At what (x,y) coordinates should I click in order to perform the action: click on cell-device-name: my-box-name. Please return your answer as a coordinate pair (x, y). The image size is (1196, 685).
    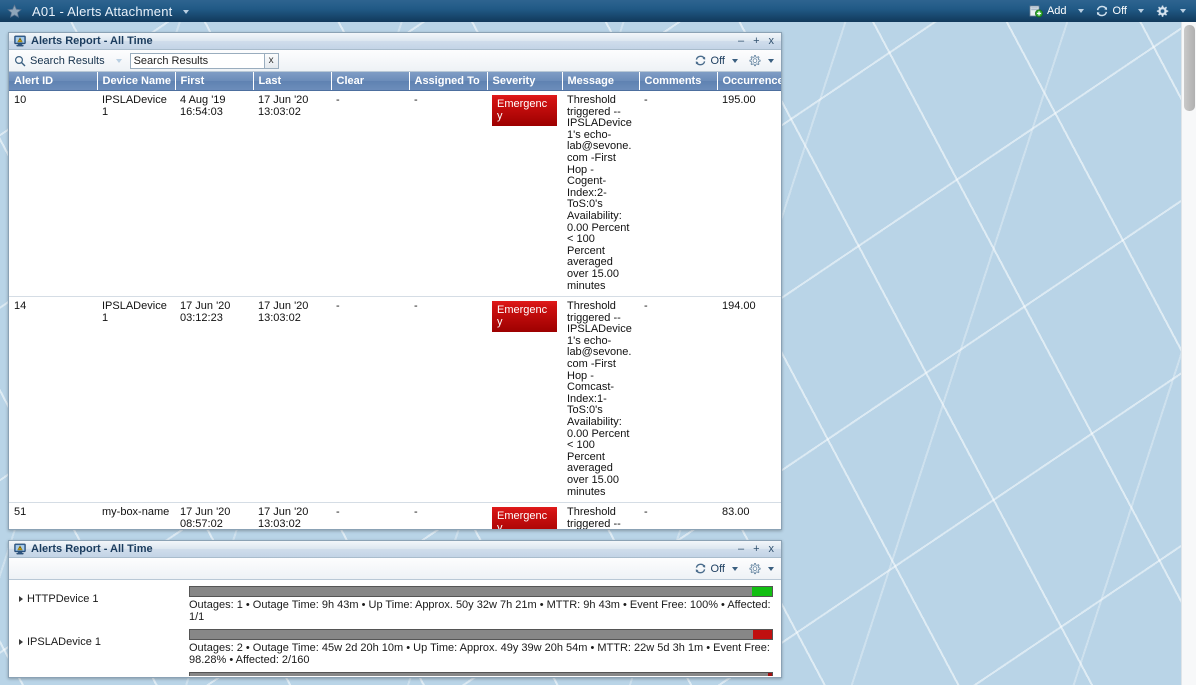
    Looking at the image, I should click on (136, 515).